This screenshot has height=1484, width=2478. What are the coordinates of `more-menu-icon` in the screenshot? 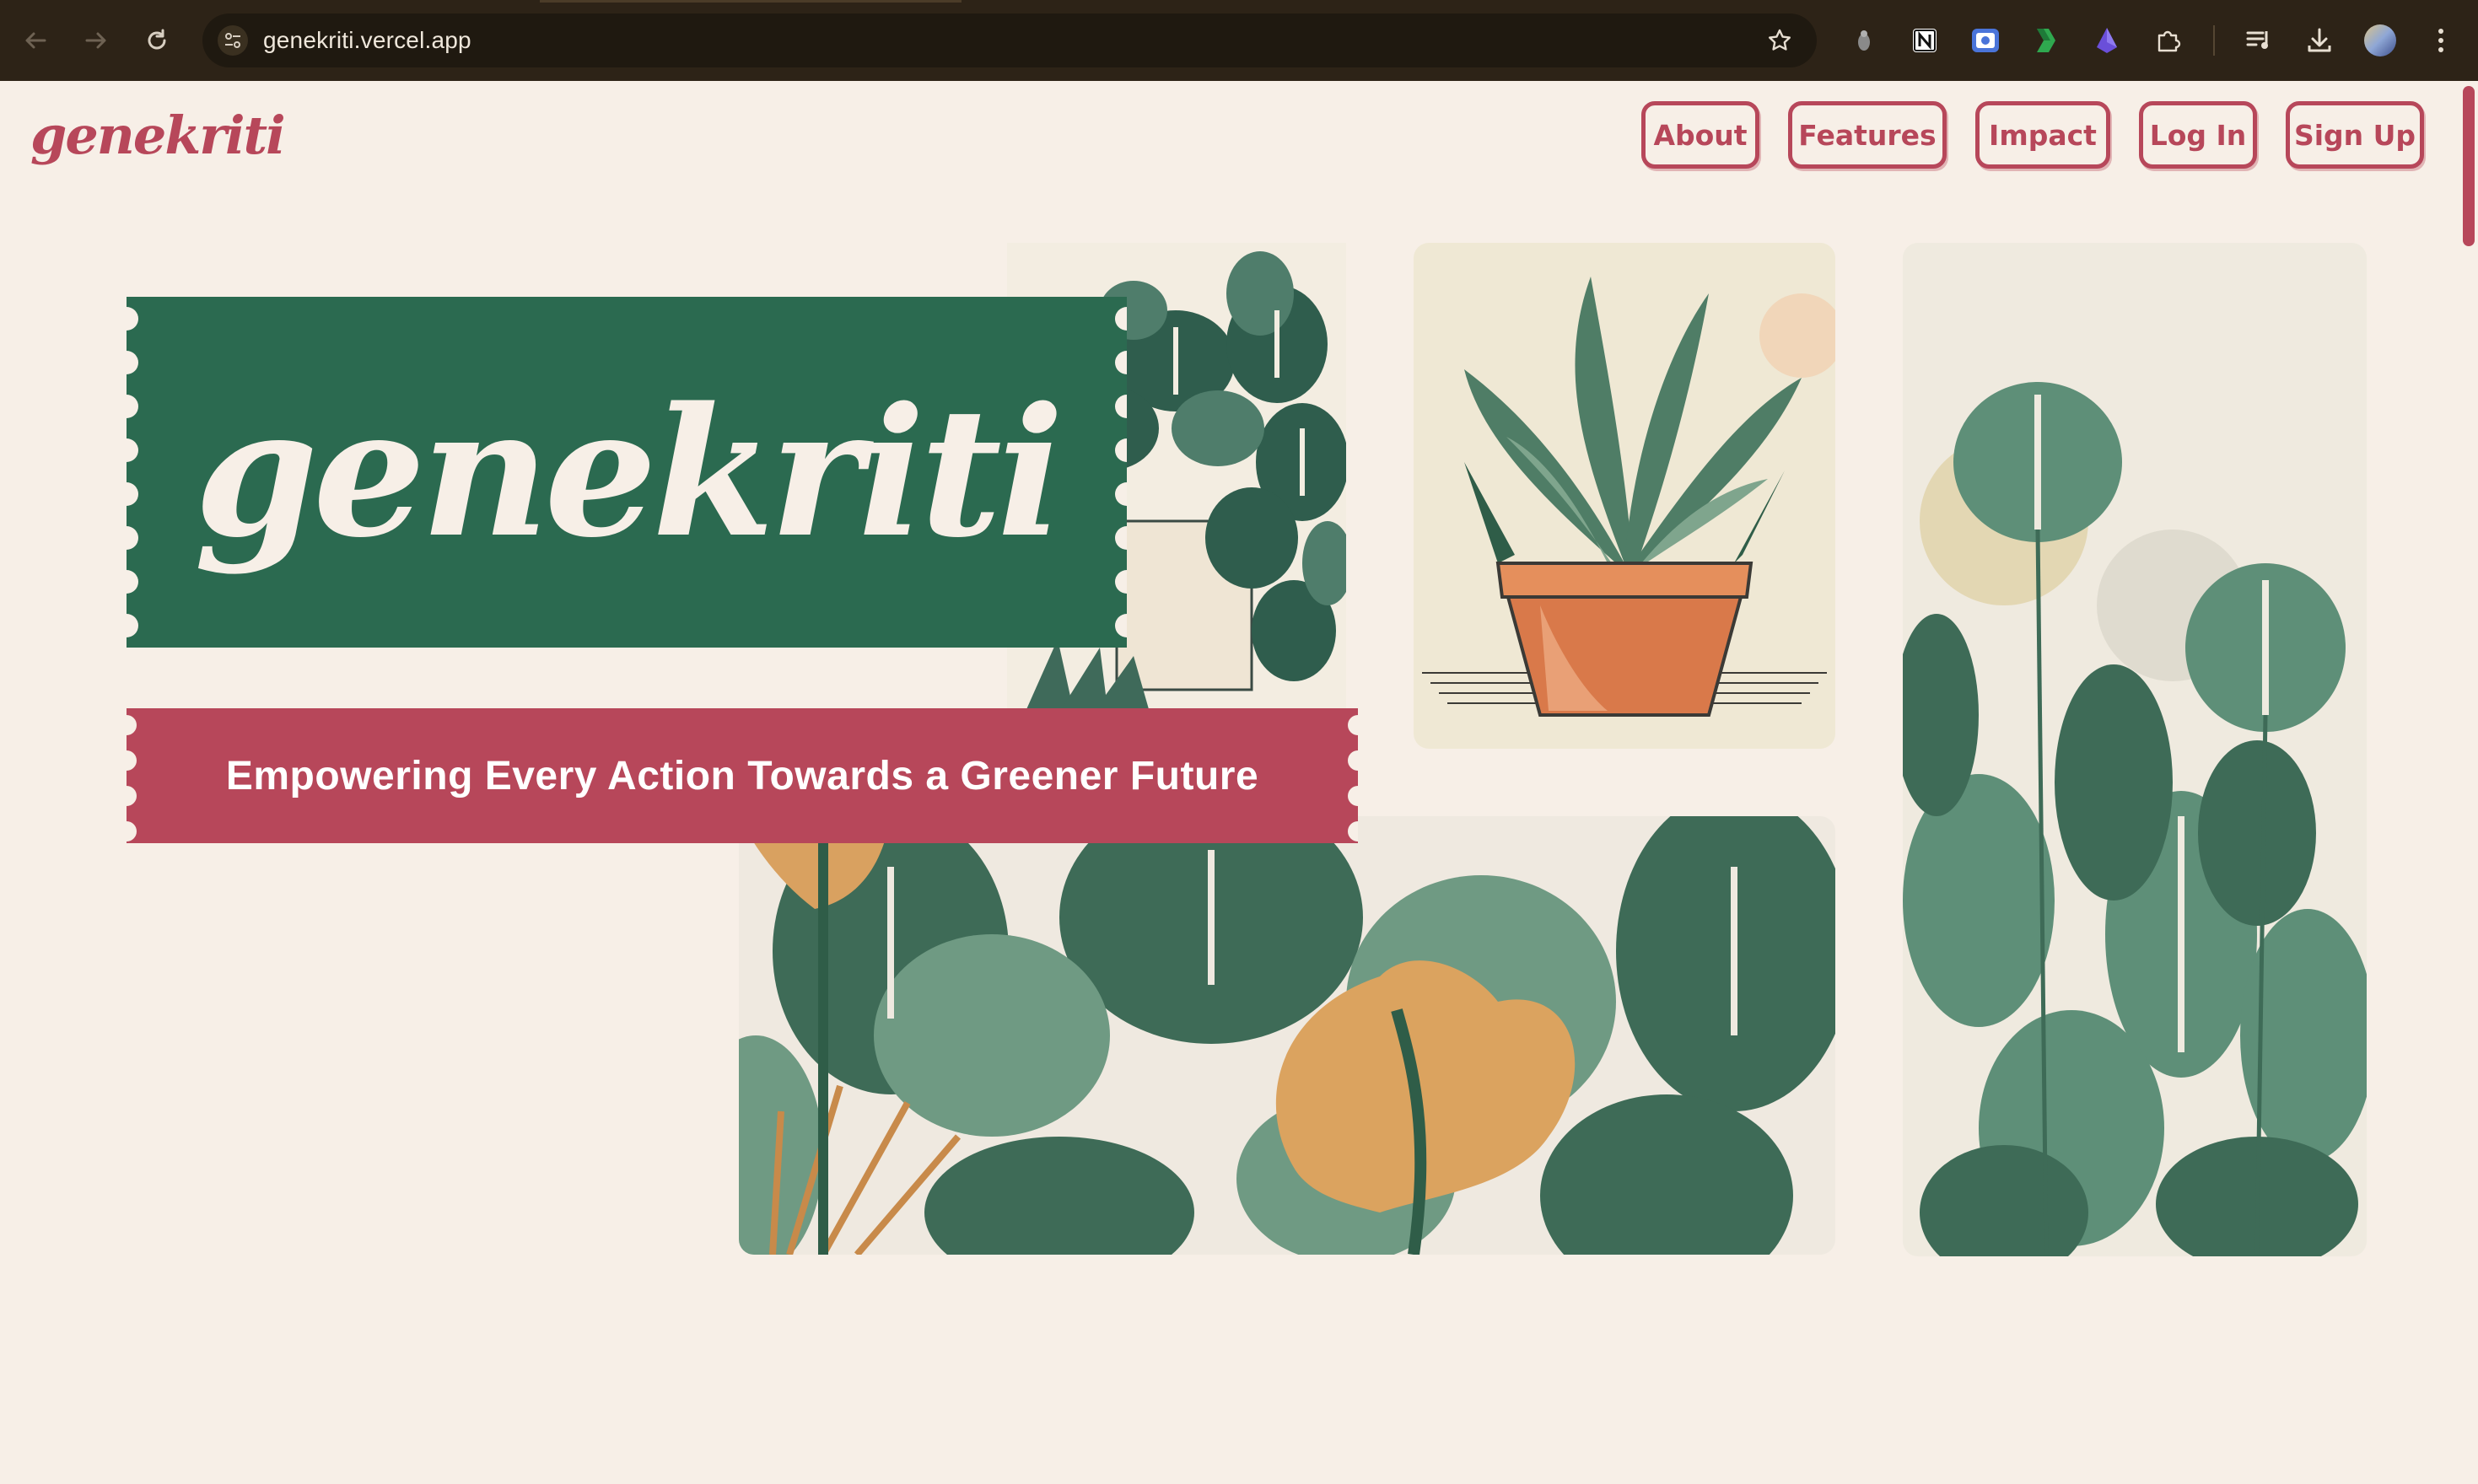 It's located at (2440, 40).